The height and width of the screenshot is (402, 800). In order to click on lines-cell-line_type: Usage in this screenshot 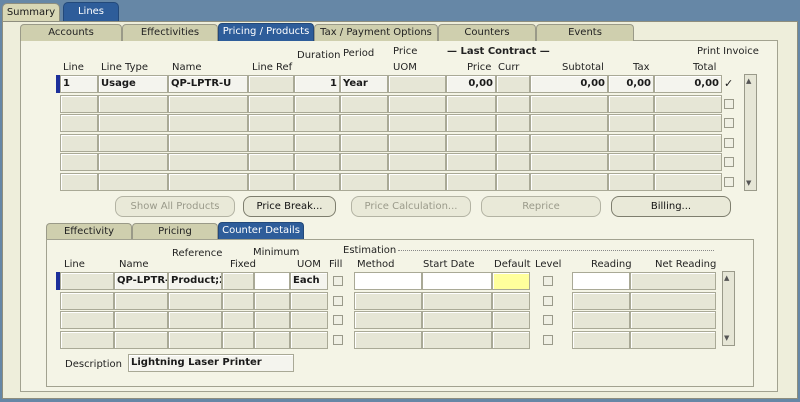, I will do `click(133, 84)`.